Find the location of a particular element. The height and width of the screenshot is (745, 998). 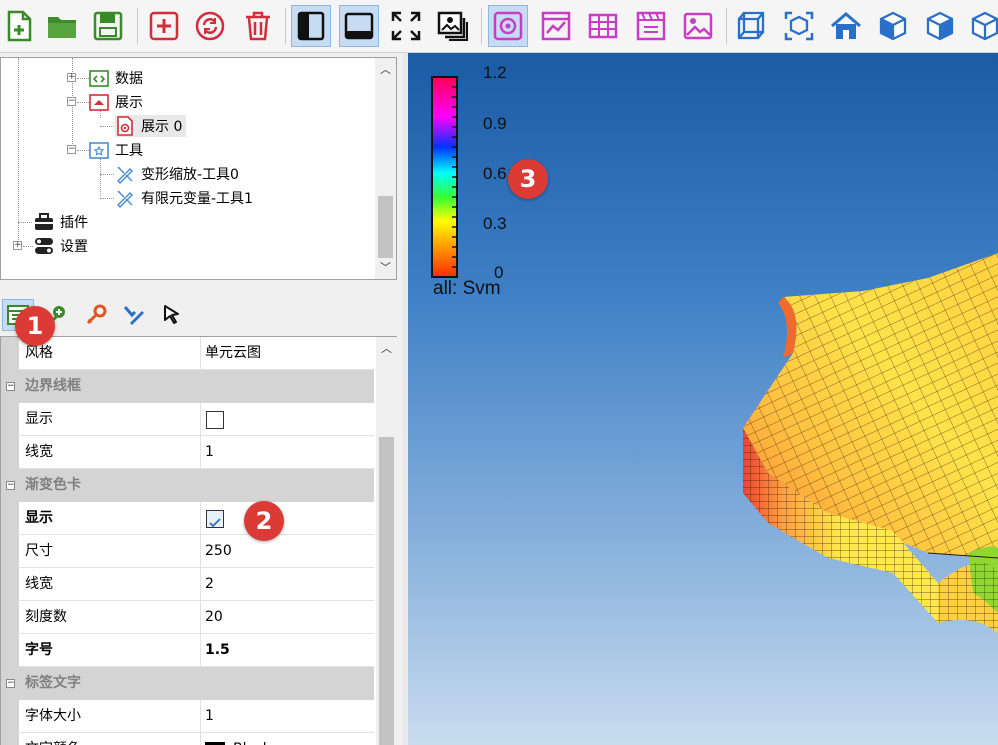

property-scrollbar: ︿ is located at coordinates (386, 541).